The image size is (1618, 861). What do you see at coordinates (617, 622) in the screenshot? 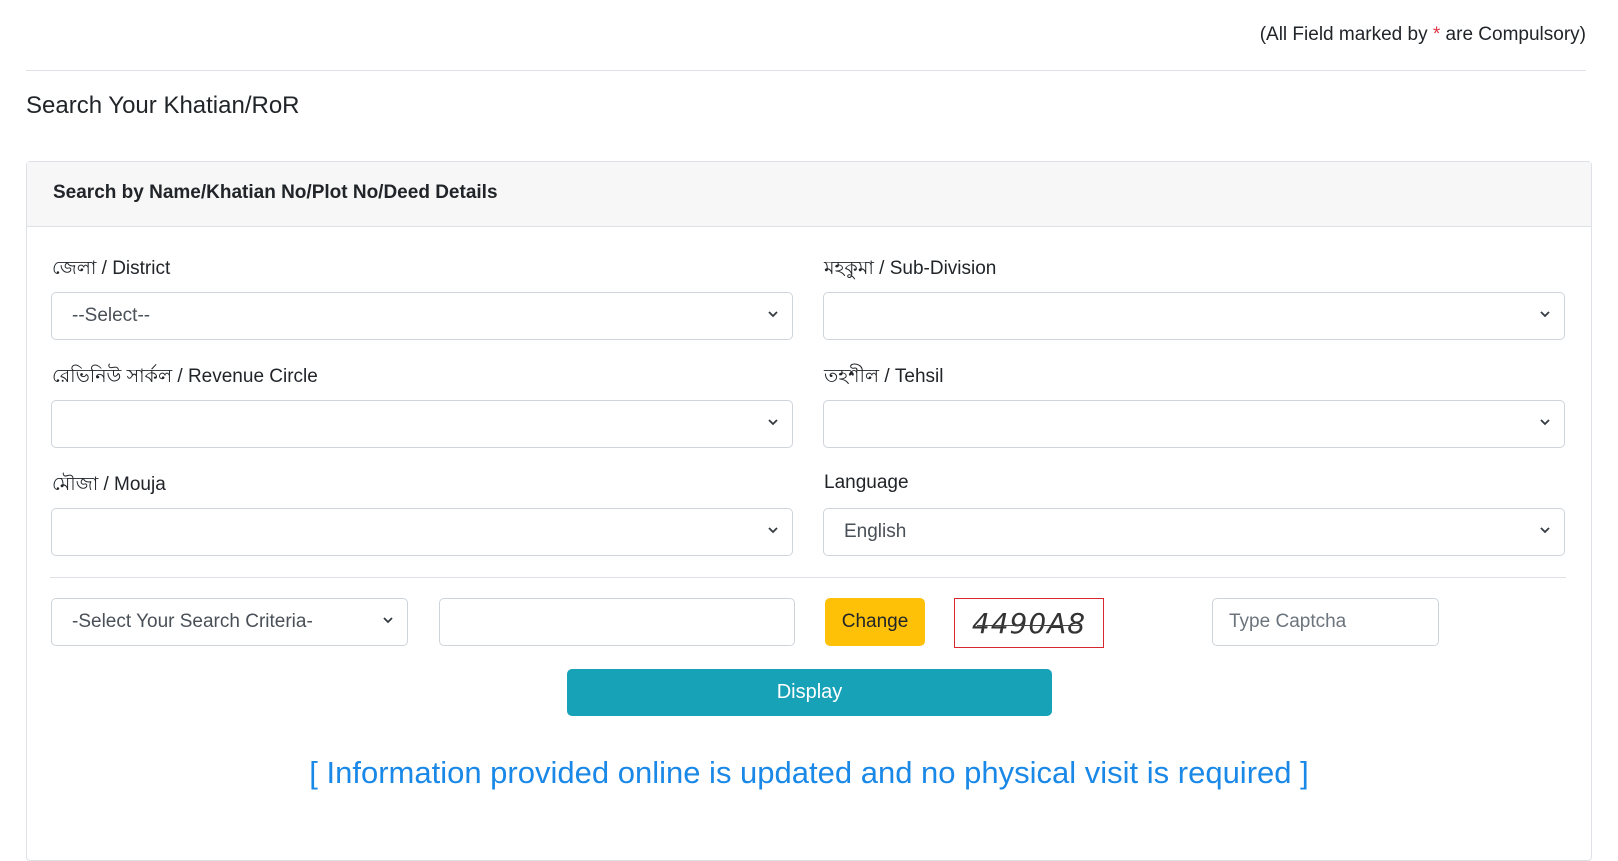
I see `search-value-input` at bounding box center [617, 622].